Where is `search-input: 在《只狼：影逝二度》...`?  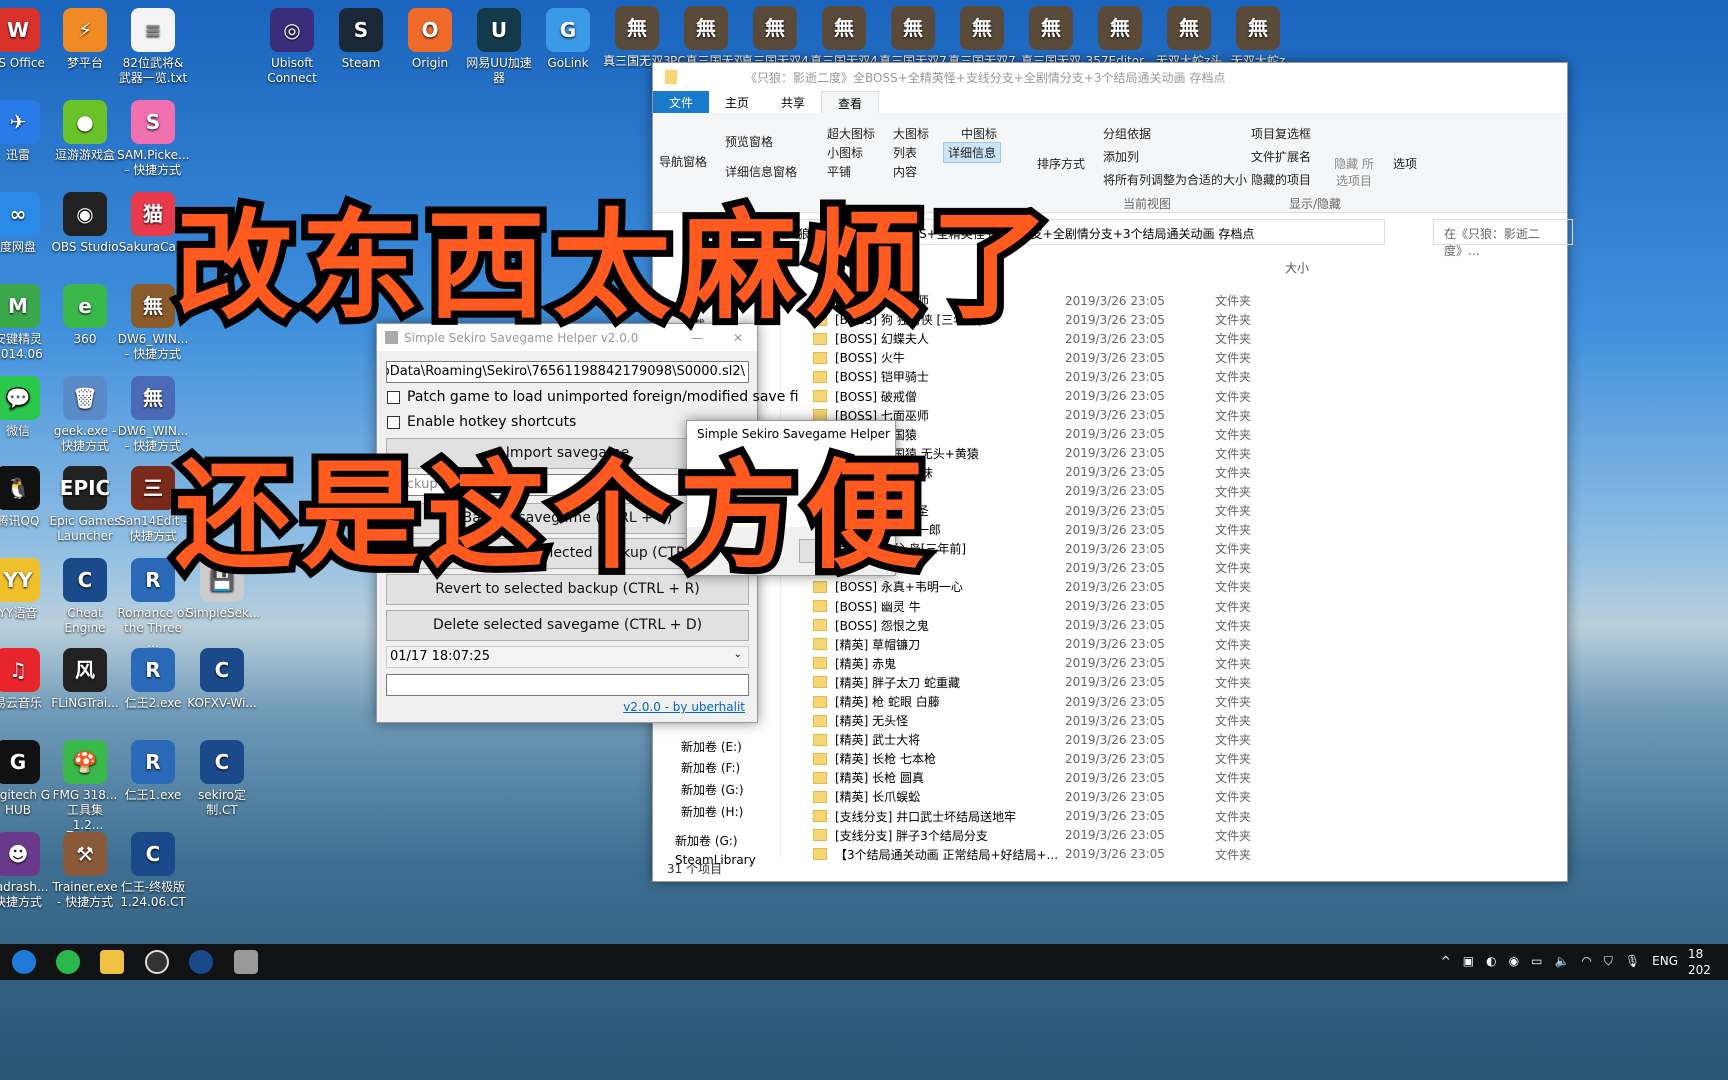
search-input: 在《只狼：影逝二度》... is located at coordinates (1503, 238).